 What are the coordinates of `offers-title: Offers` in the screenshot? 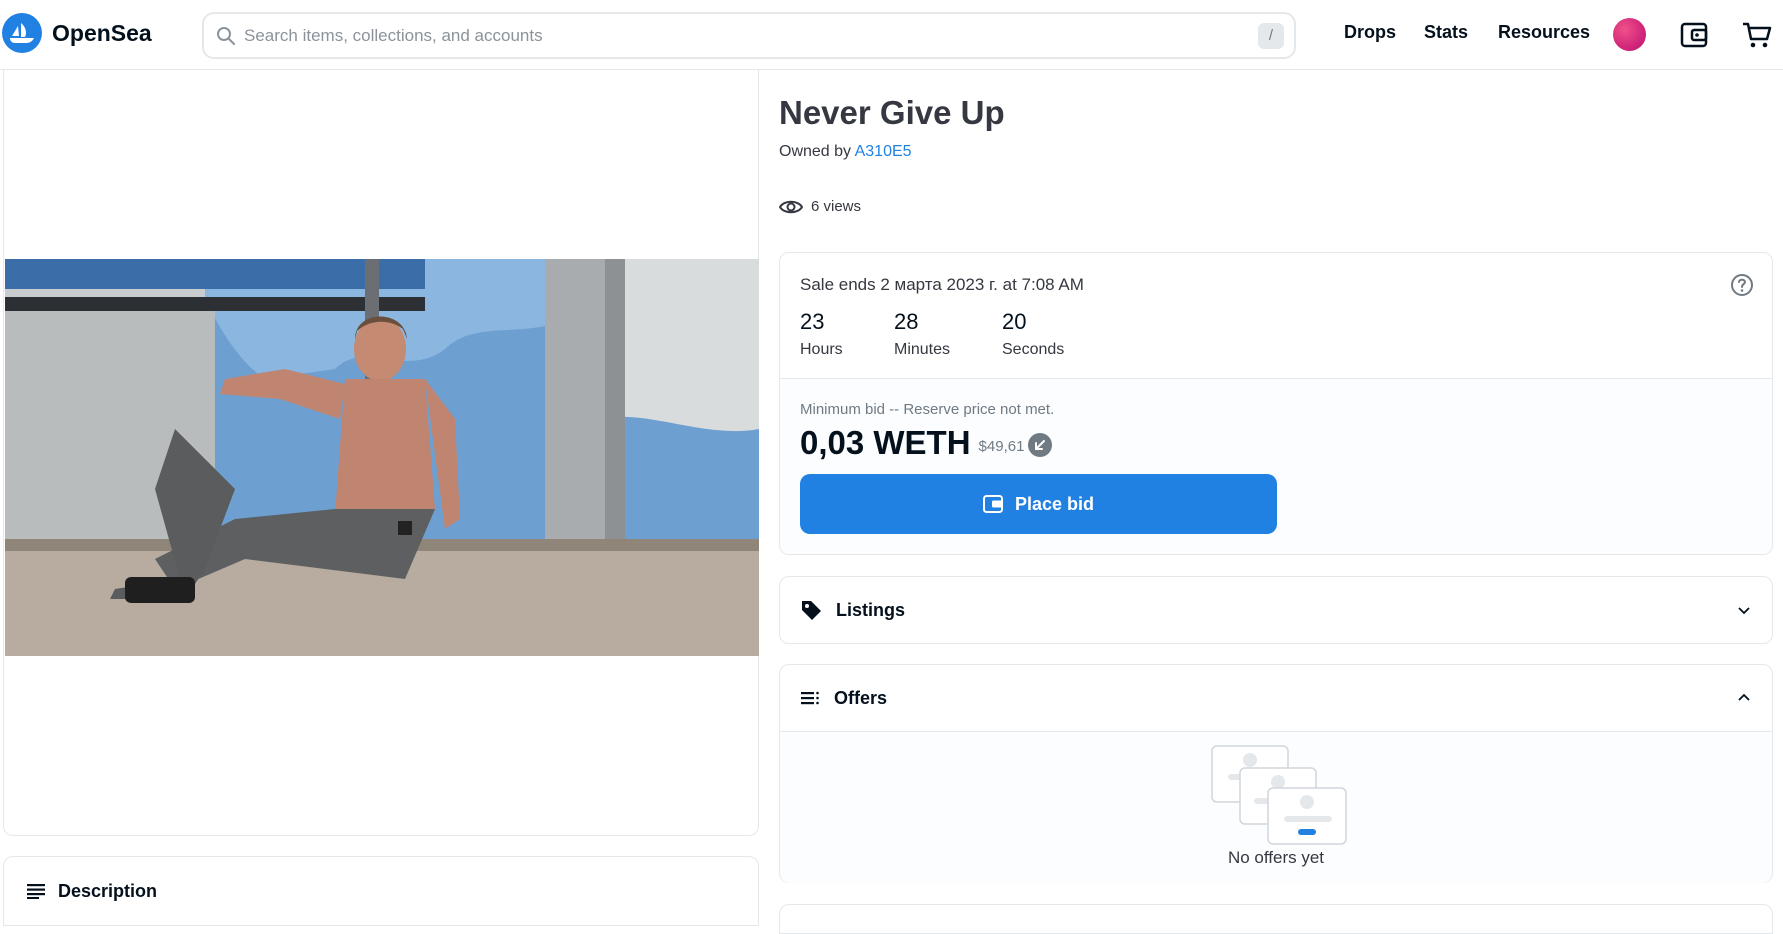 It's located at (861, 697).